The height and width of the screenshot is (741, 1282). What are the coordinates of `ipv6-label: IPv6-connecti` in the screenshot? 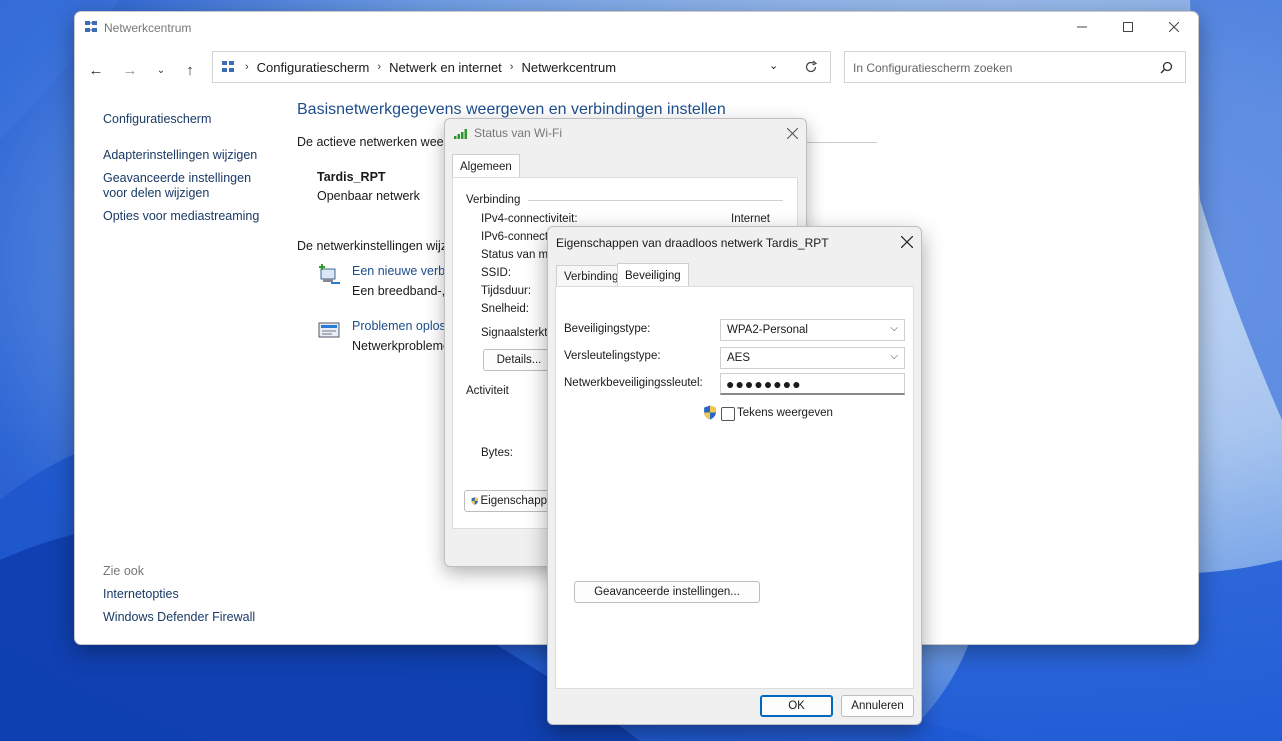 It's located at (516, 237).